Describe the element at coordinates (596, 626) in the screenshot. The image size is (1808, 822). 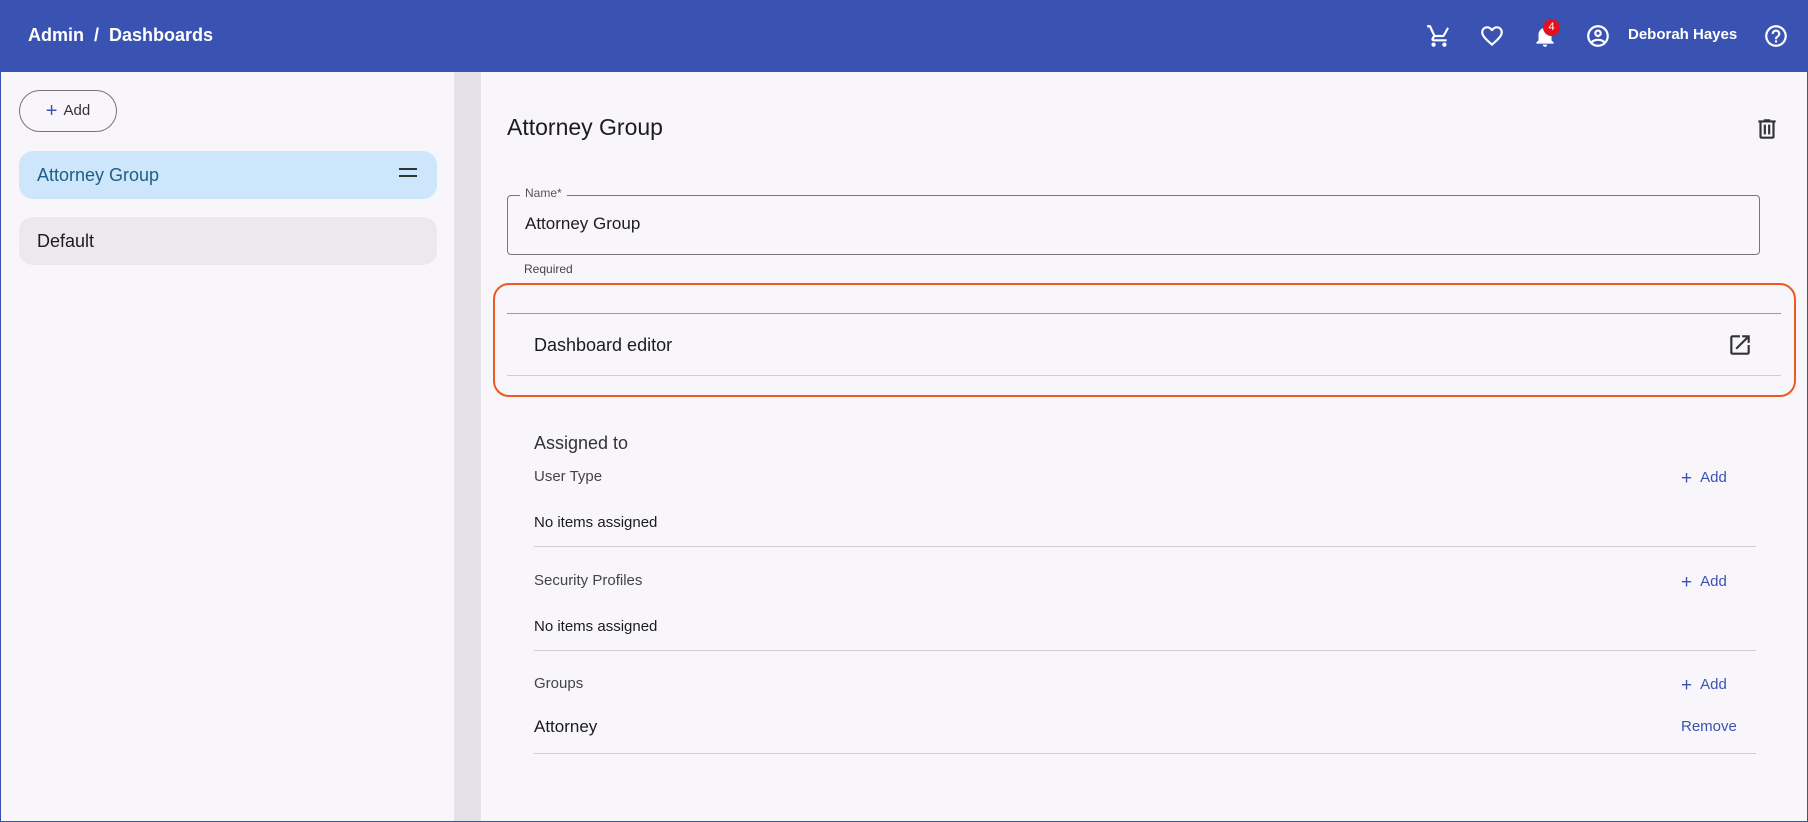
I see `security-profiles-empty-text: No items assigned` at that location.